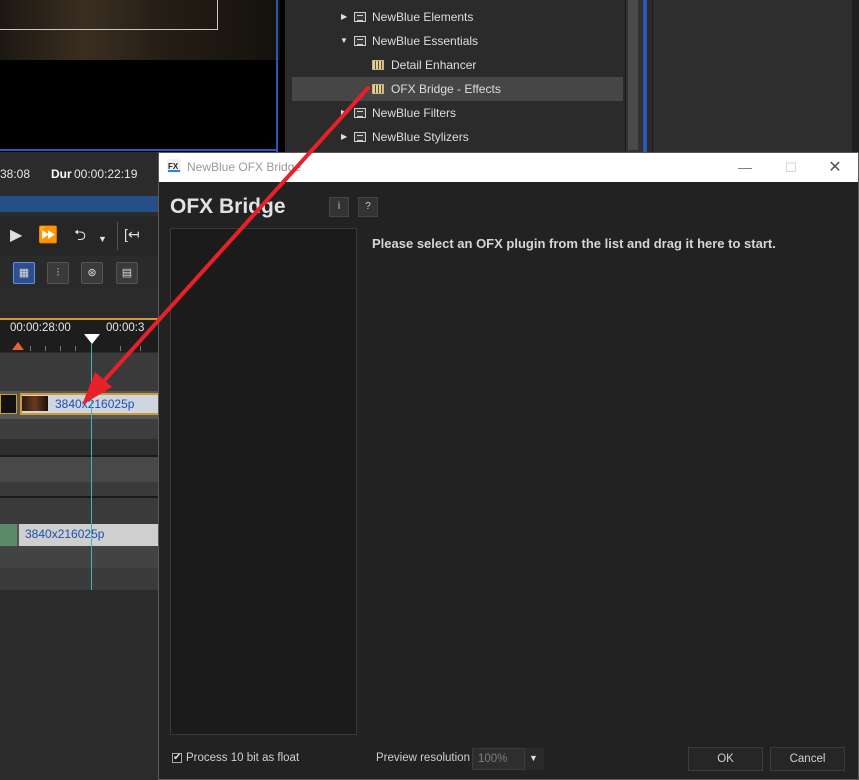 This screenshot has width=859, height=780. I want to click on preview-safe-frame, so click(109, 15).